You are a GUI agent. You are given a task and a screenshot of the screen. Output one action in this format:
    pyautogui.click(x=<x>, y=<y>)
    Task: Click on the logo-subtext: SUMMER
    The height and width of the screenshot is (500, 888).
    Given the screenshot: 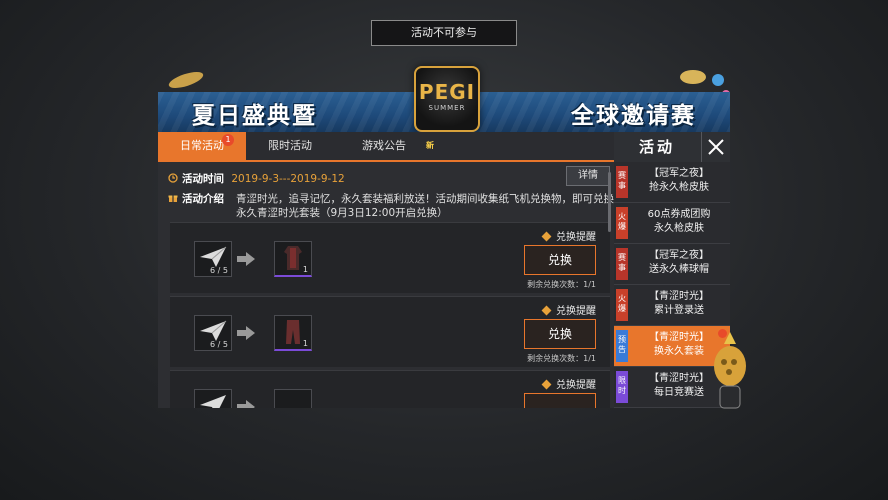 What is the action you would take?
    pyautogui.click(x=447, y=108)
    